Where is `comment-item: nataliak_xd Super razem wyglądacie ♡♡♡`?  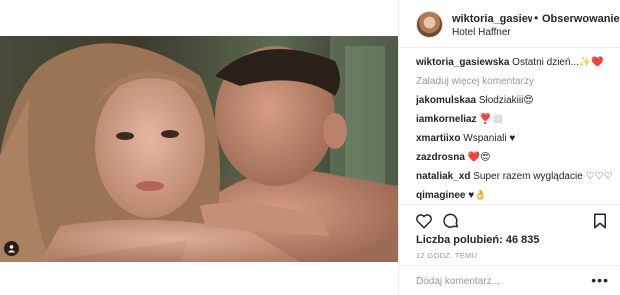
comment-item: nataliak_xd Super razem wyglądacie ♡♡♡ is located at coordinates (516, 176).